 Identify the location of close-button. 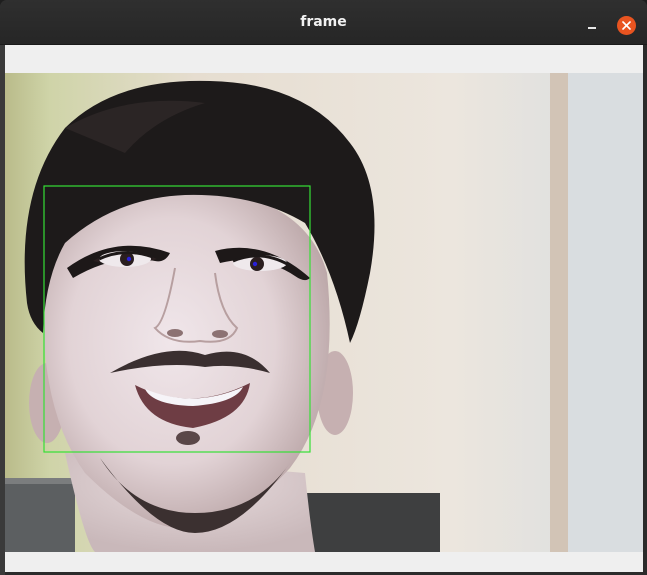
(626, 25).